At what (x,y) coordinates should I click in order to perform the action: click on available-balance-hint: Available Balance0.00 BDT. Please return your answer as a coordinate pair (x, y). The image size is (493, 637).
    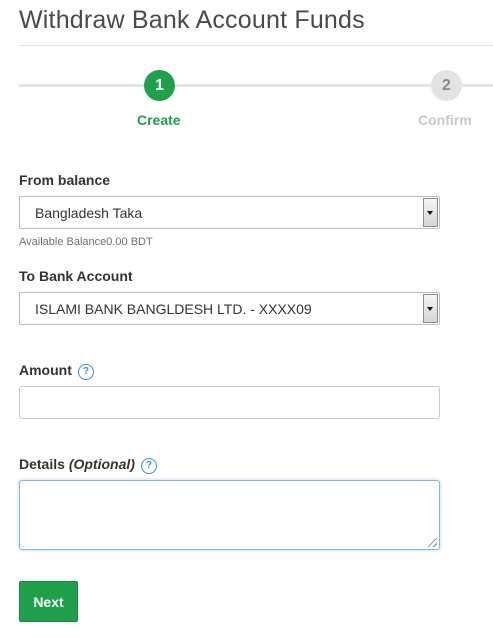
    Looking at the image, I should click on (86, 242).